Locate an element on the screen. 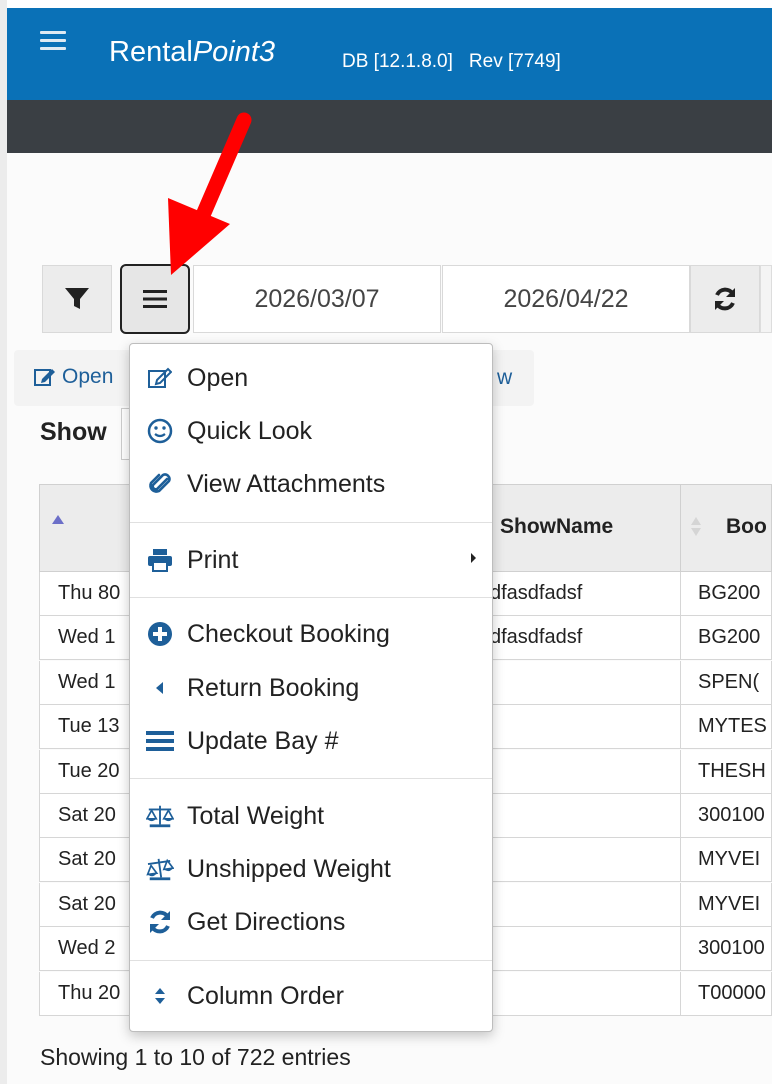 The image size is (772, 1084). cell-booking: T00000 is located at coordinates (732, 992).